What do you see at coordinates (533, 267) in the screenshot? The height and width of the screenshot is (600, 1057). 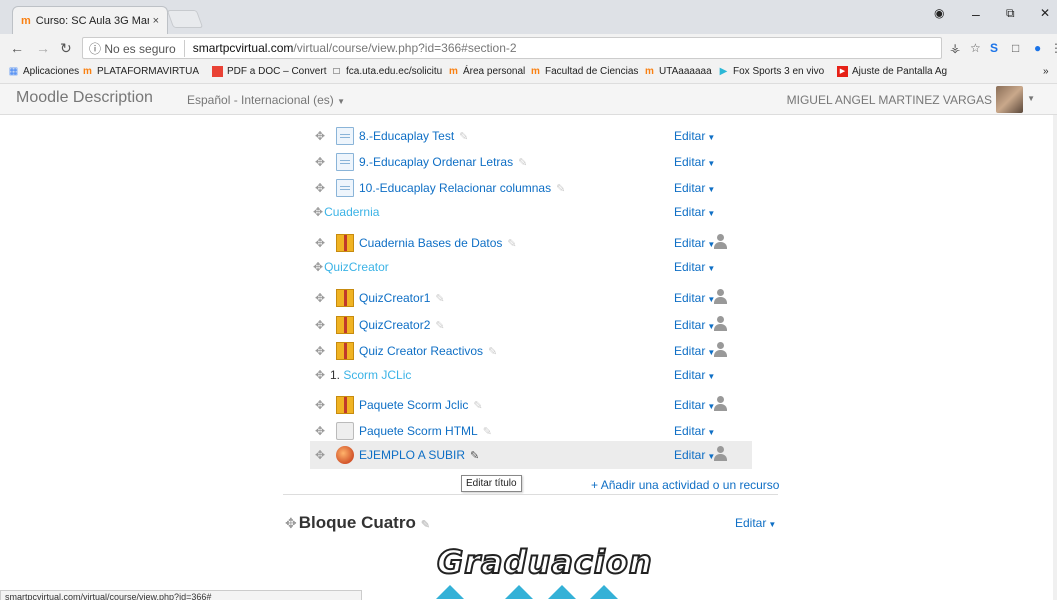 I see `label-row: ✥ QuizCreator Editar ▼` at bounding box center [533, 267].